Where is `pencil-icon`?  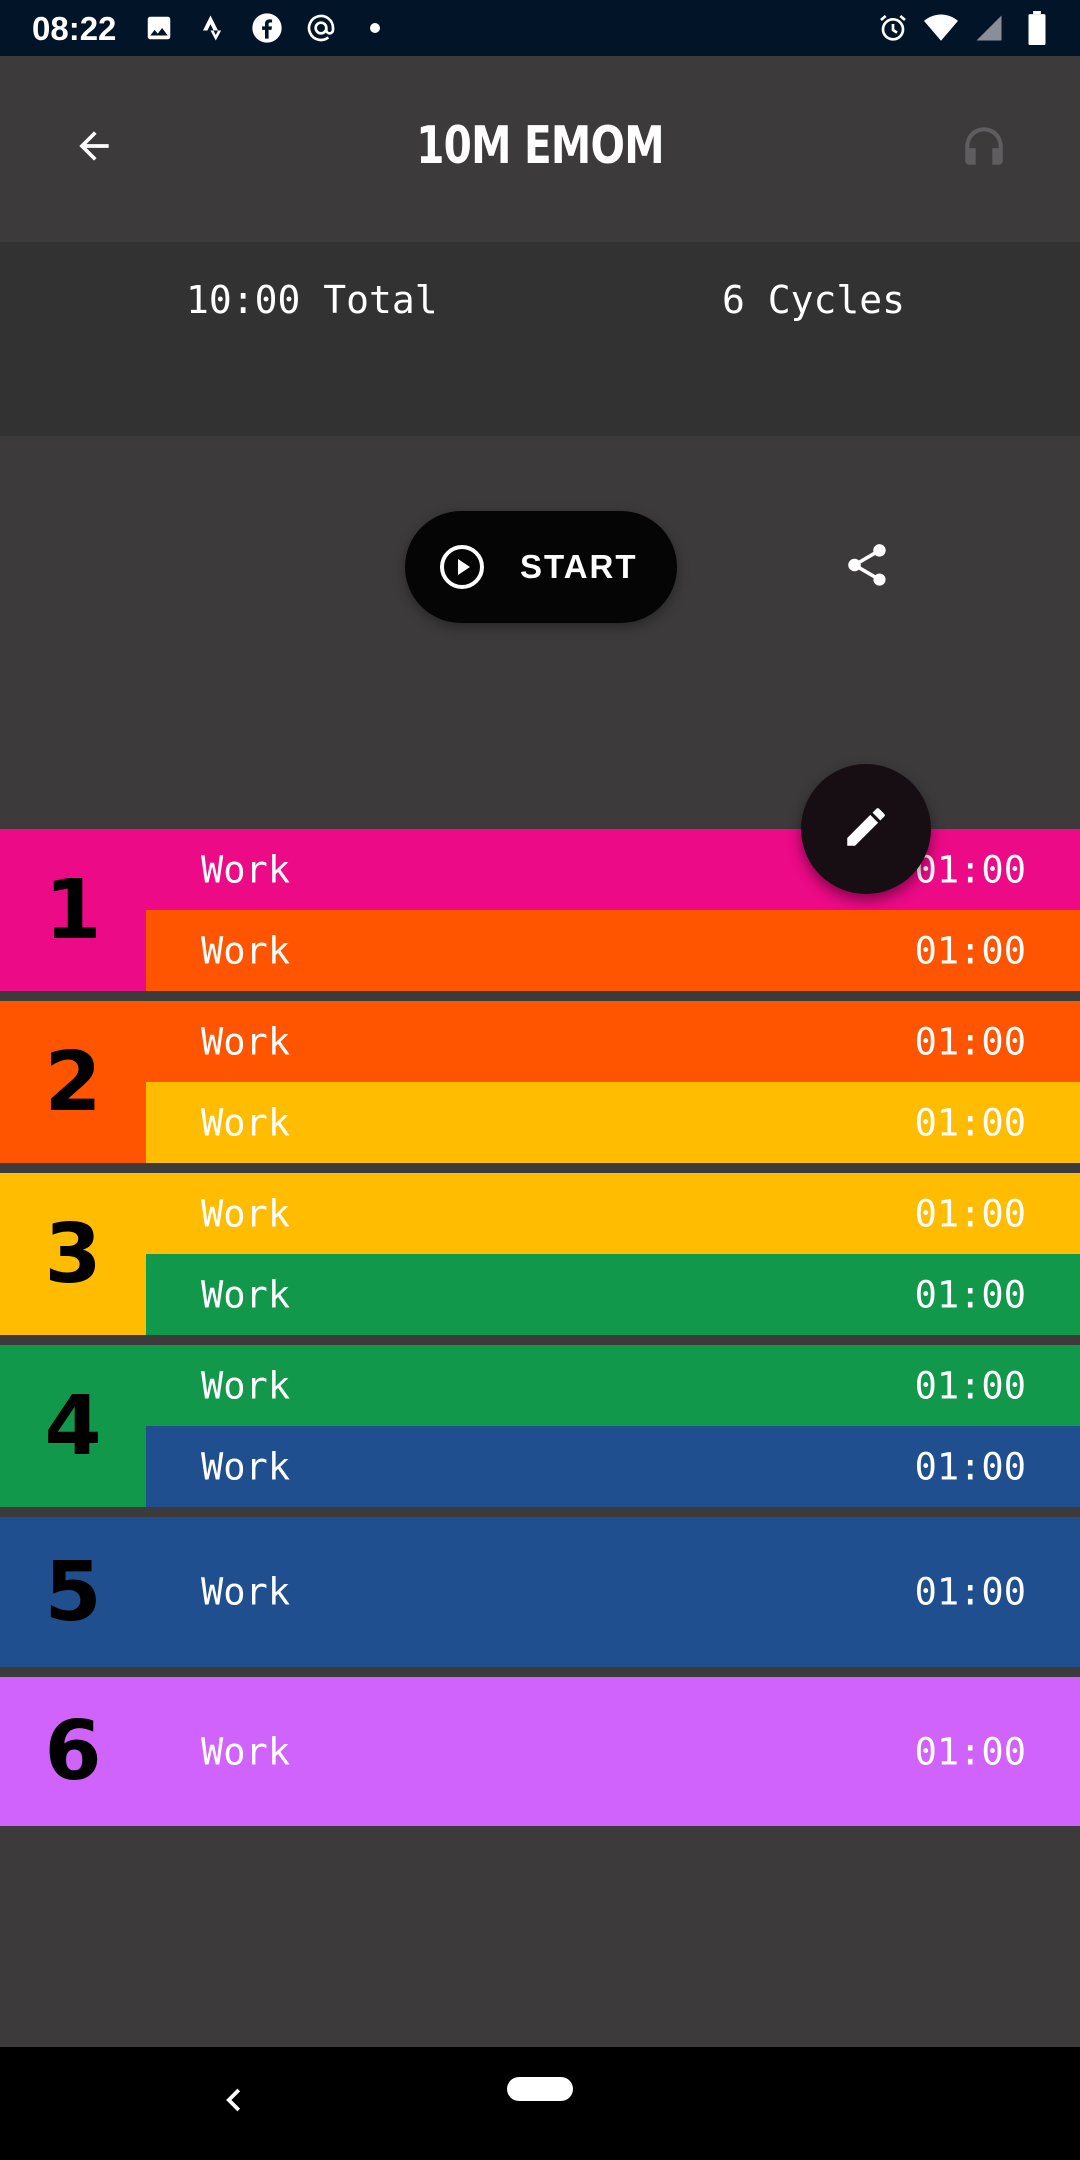 pencil-icon is located at coordinates (866, 829).